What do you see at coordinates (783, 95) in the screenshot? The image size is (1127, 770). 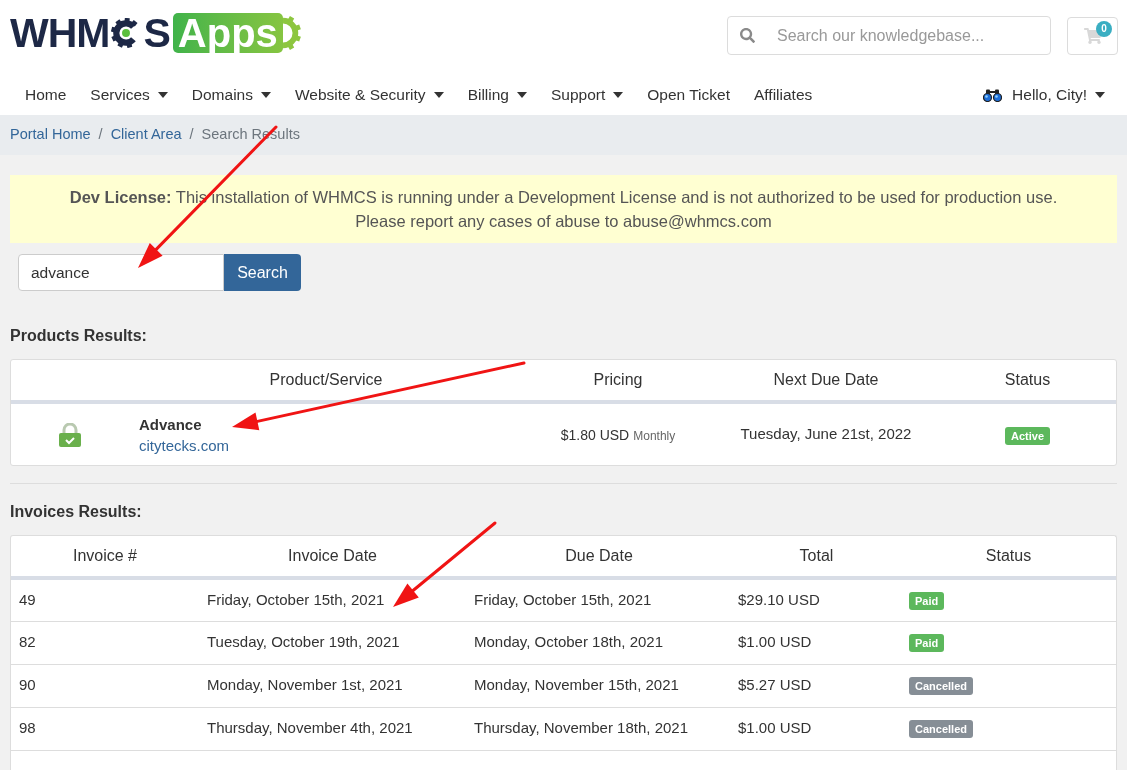 I see `nav-link: Affiliates` at bounding box center [783, 95].